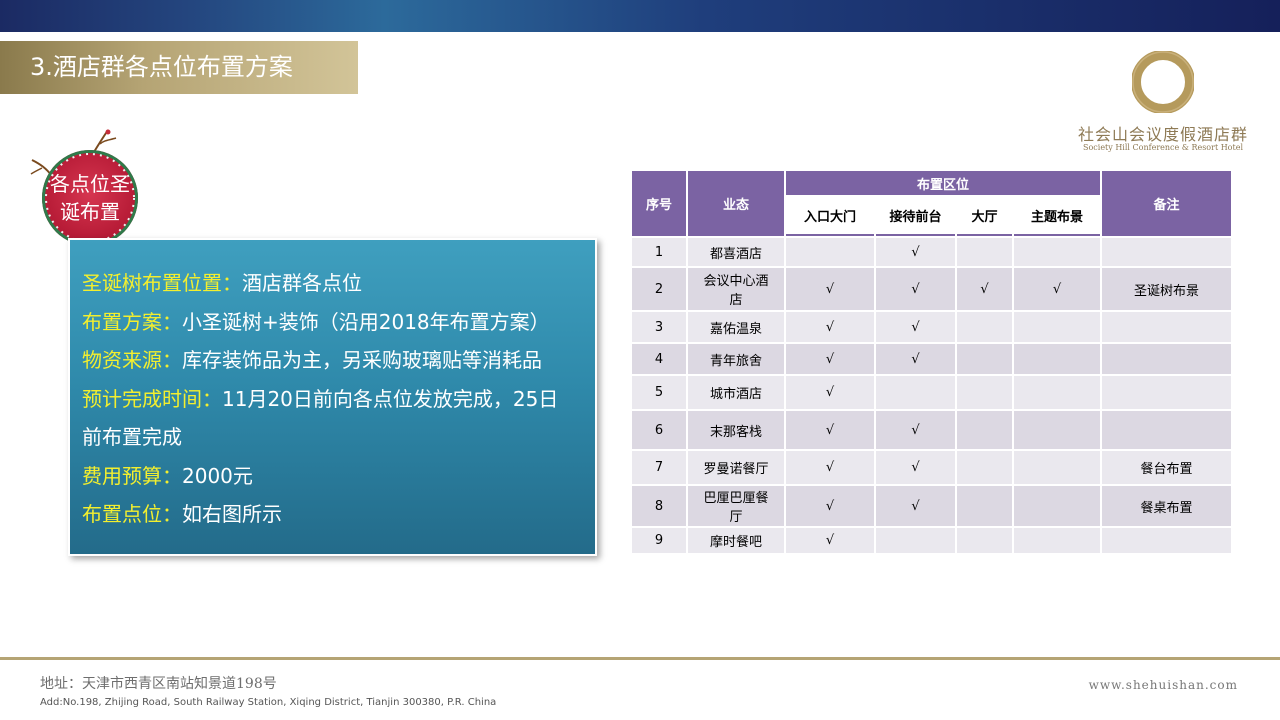 The width and height of the screenshot is (1280, 720). I want to click on row-seq: 9, so click(659, 540).